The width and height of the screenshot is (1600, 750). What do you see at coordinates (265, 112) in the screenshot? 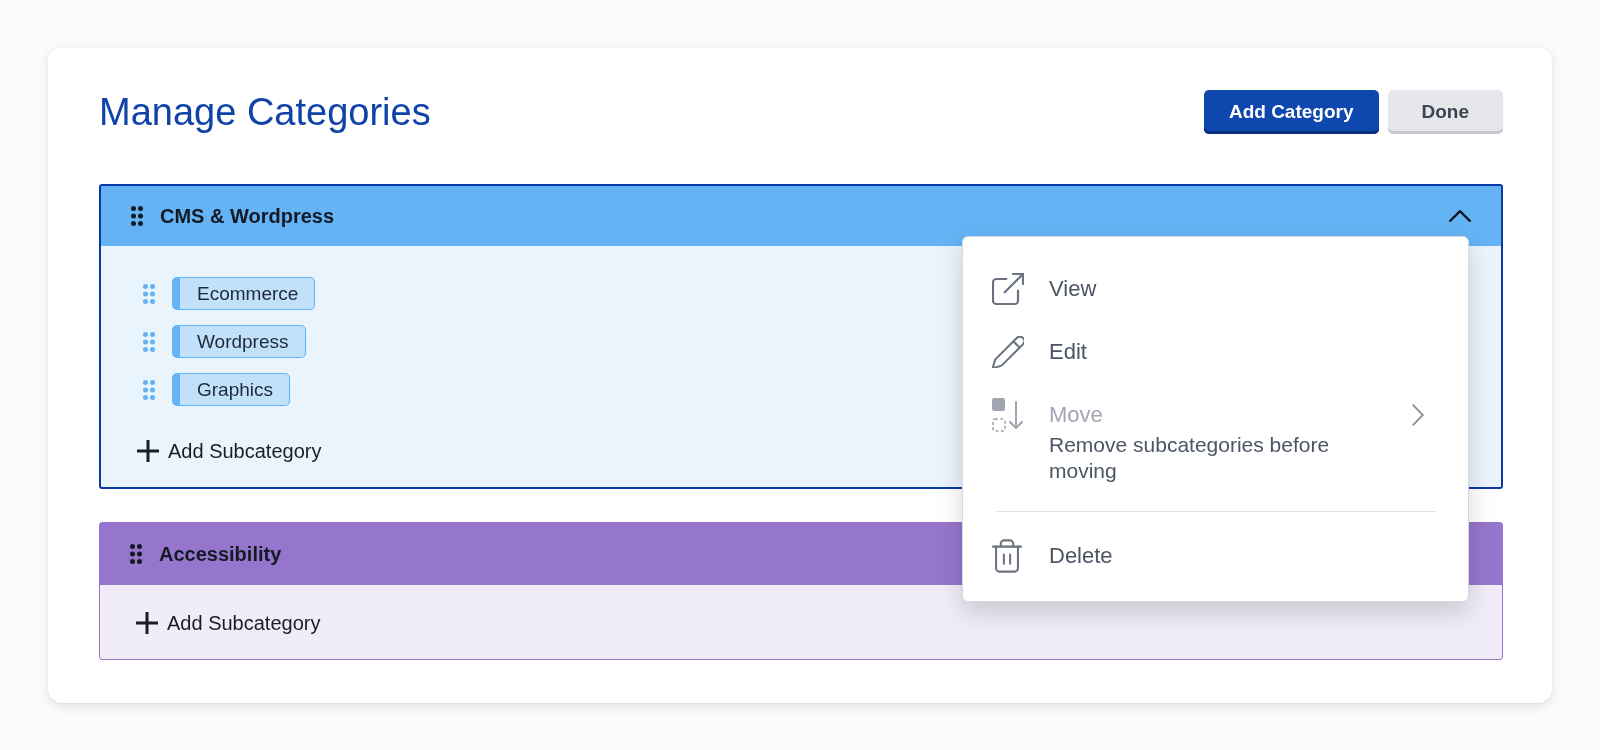
I see `page-title: Manage Categories` at bounding box center [265, 112].